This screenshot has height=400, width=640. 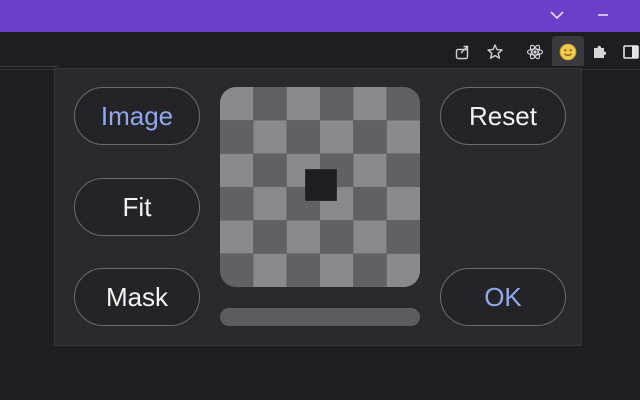 What do you see at coordinates (463, 52) in the screenshot?
I see `share-icon` at bounding box center [463, 52].